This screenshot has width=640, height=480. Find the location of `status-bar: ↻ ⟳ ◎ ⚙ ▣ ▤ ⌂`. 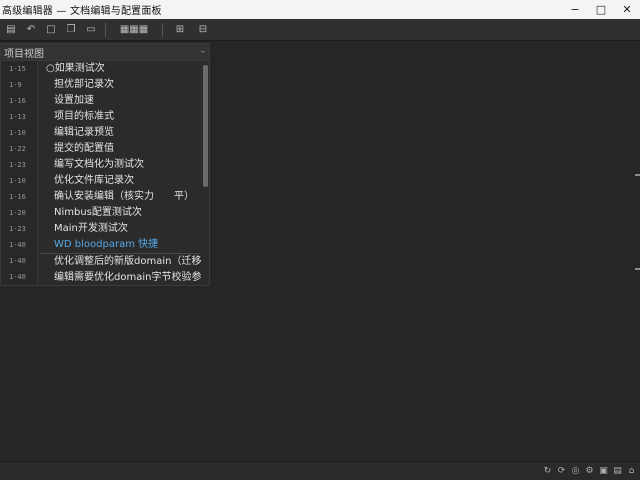

status-bar: ↻ ⟳ ◎ ⚙ ▣ ▤ ⌂ is located at coordinates (320, 470).